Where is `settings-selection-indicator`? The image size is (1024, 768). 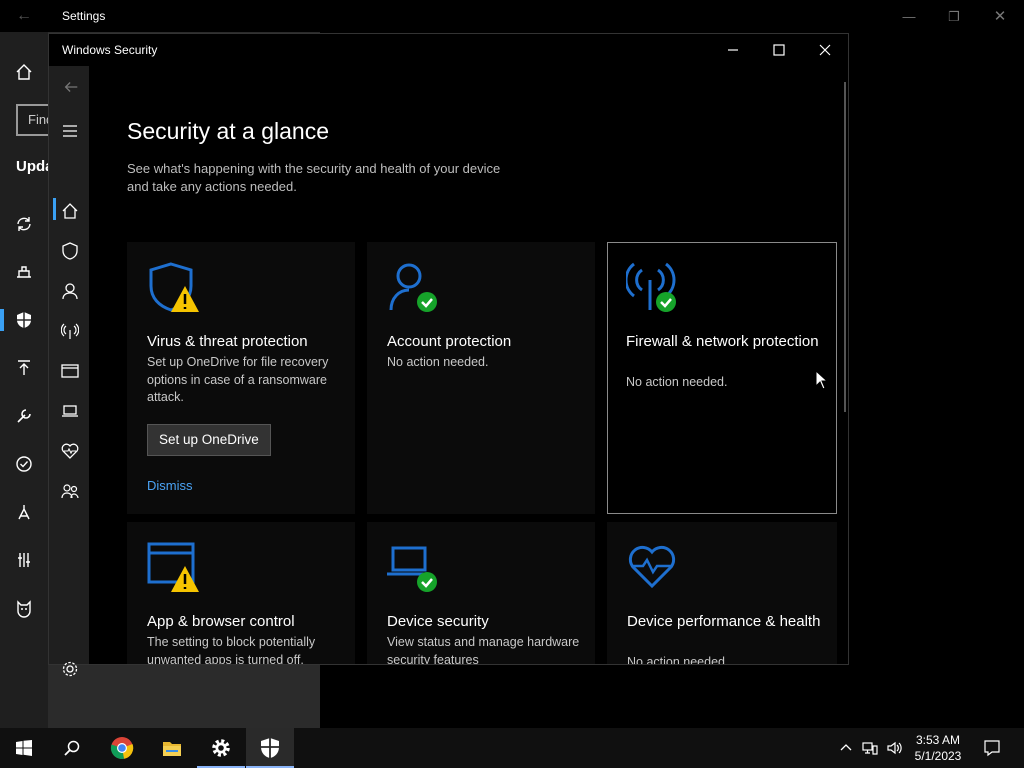
settings-selection-indicator is located at coordinates (2, 320).